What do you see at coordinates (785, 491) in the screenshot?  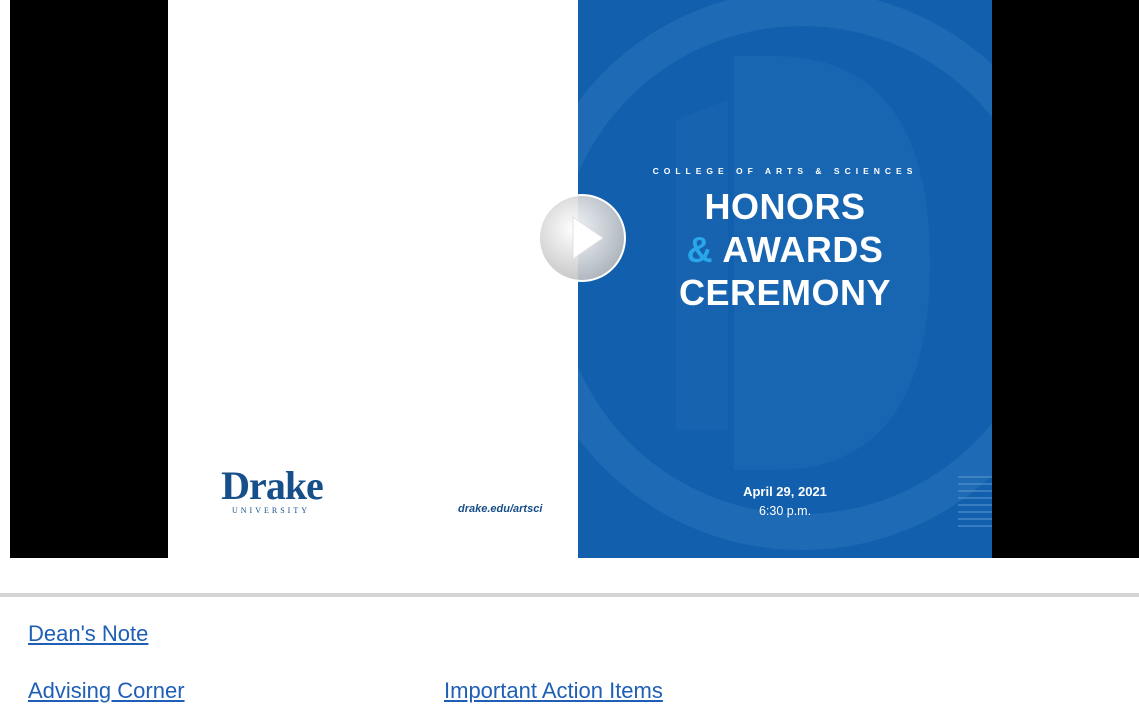 I see `event-date: April 29, 2021` at bounding box center [785, 491].